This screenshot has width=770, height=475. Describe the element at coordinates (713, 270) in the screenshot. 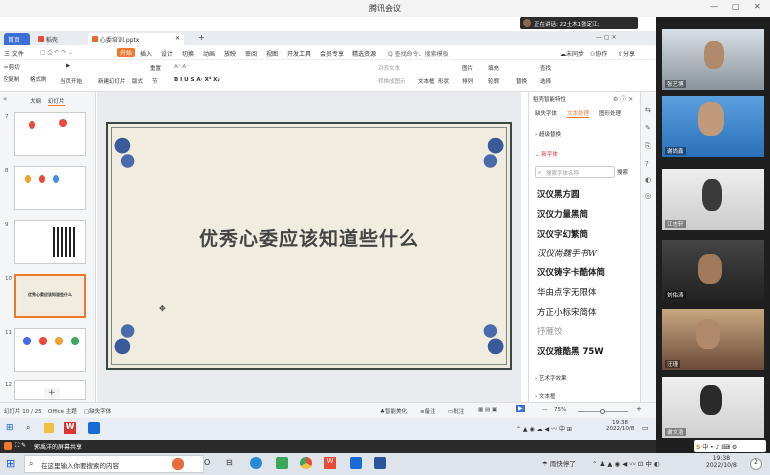

I see `video-tile: 刘佑涛` at that location.